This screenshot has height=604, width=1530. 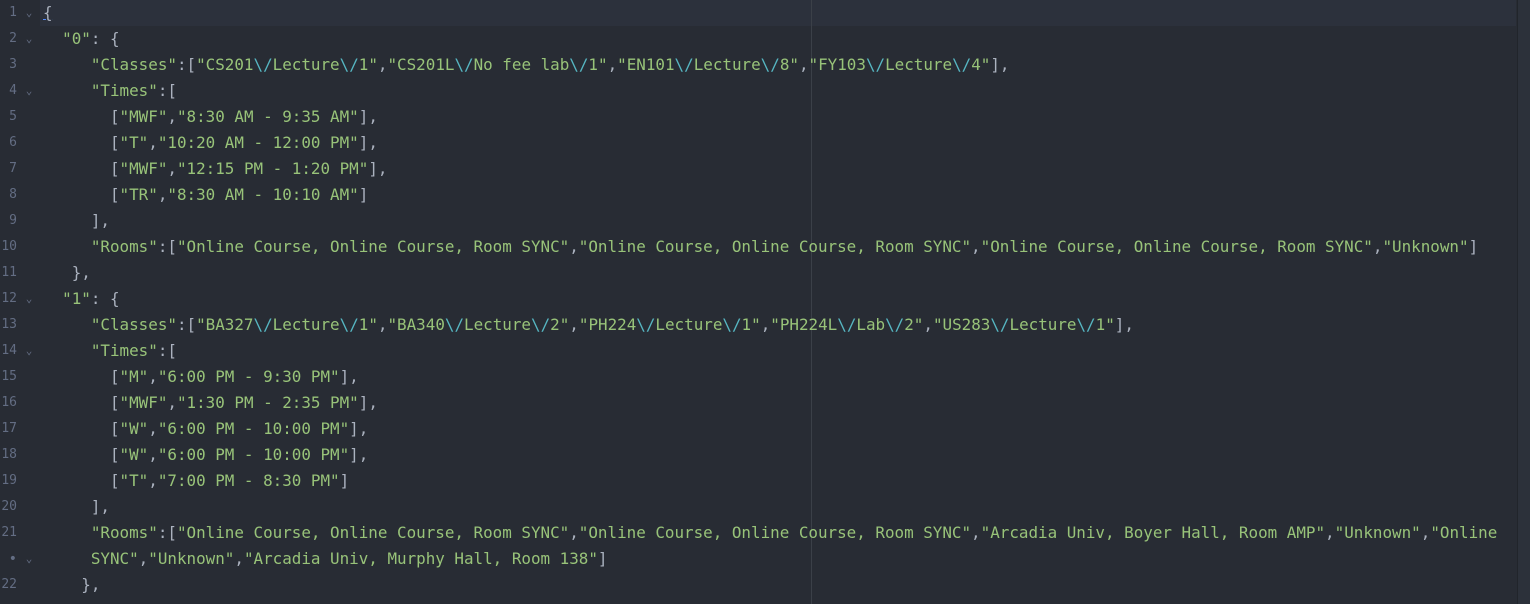 What do you see at coordinates (143, 402) in the screenshot?
I see `code-token: "MWF"` at bounding box center [143, 402].